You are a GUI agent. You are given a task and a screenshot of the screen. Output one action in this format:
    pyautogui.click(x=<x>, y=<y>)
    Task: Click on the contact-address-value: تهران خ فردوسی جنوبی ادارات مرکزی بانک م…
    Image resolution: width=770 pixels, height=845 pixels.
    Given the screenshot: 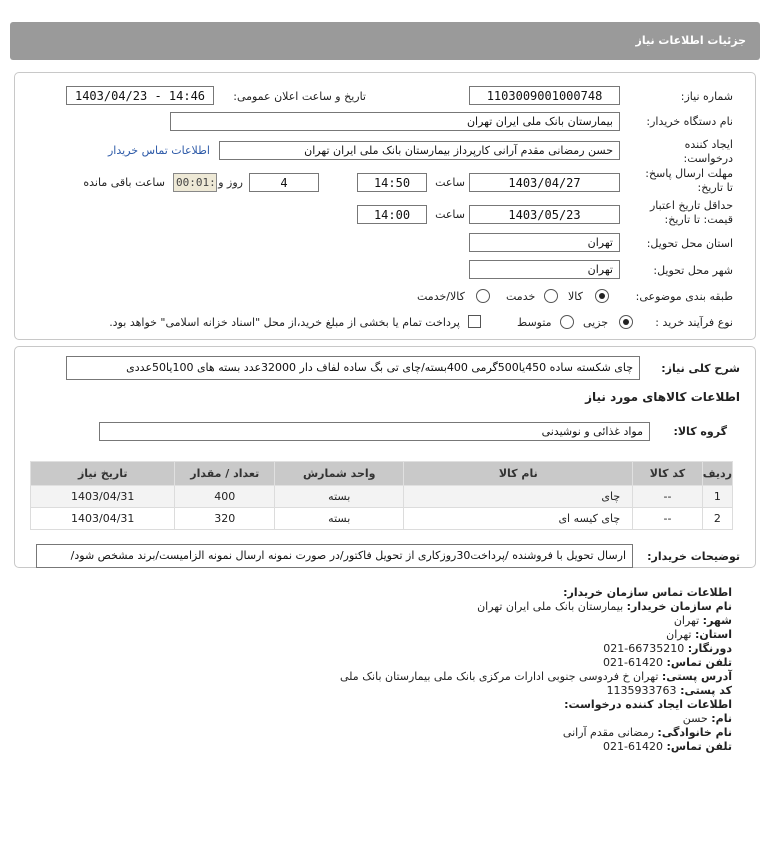 What is the action you would take?
    pyautogui.click(x=499, y=676)
    